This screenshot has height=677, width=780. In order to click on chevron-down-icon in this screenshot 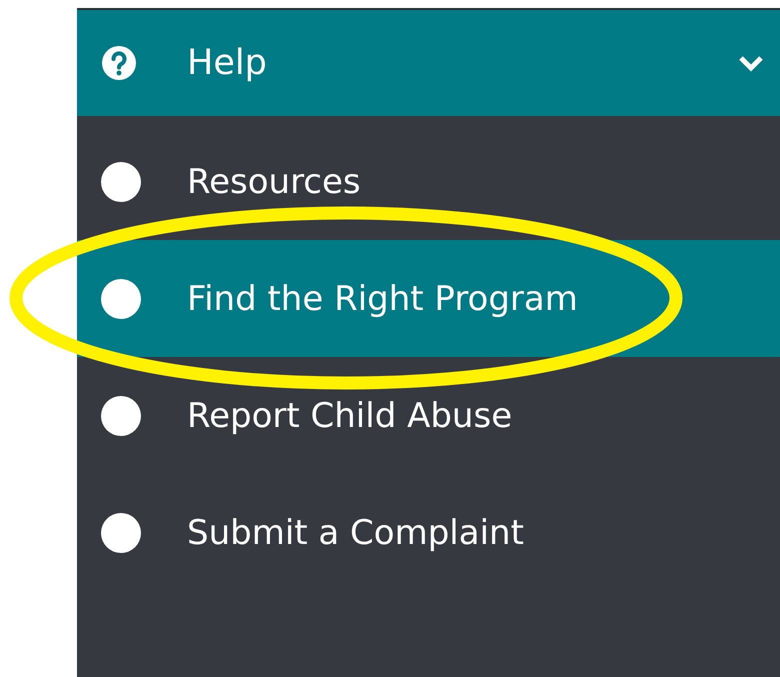, I will do `click(751, 63)`.